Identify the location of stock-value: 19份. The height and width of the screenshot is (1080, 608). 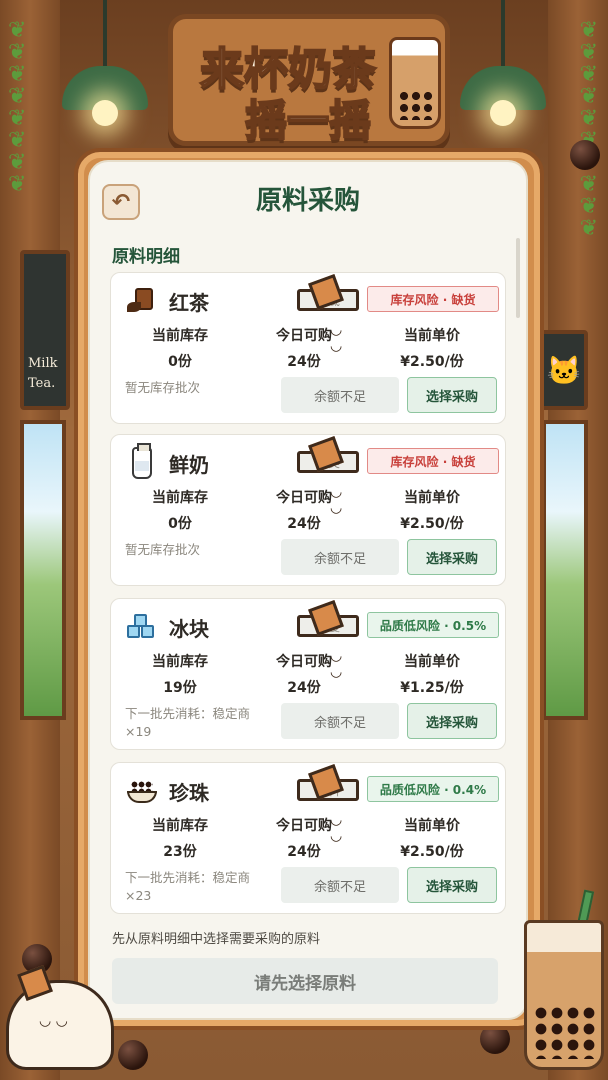
(180, 688).